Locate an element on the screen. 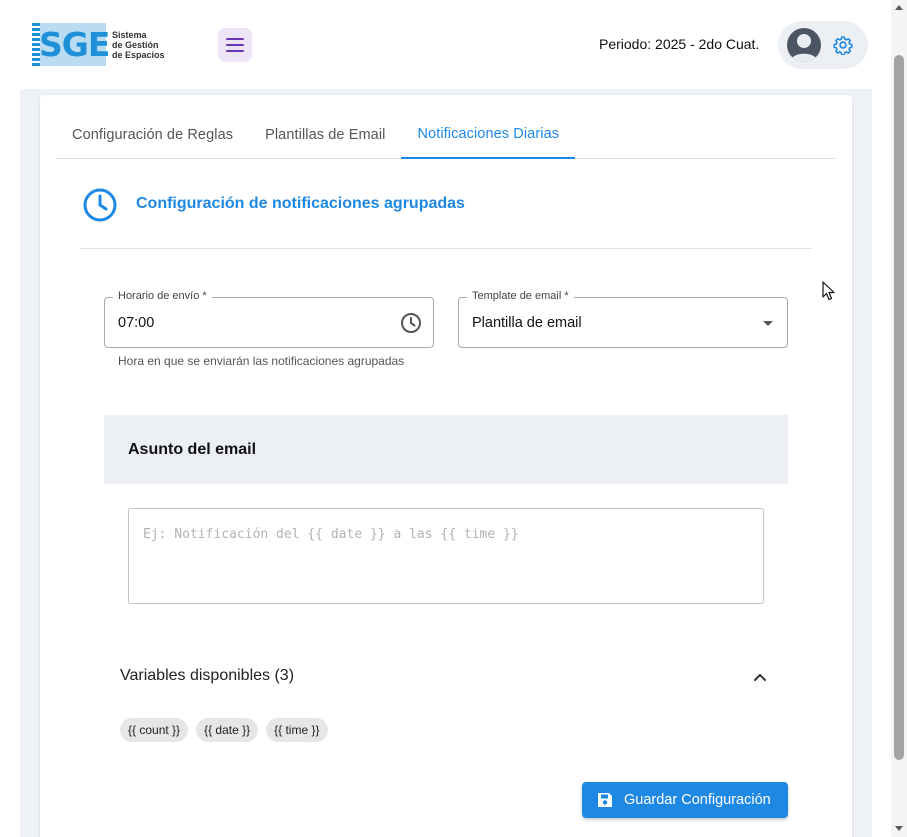 The height and width of the screenshot is (837, 907). tab-configuracion-reglas: Configuración de Reglas is located at coordinates (152, 135).